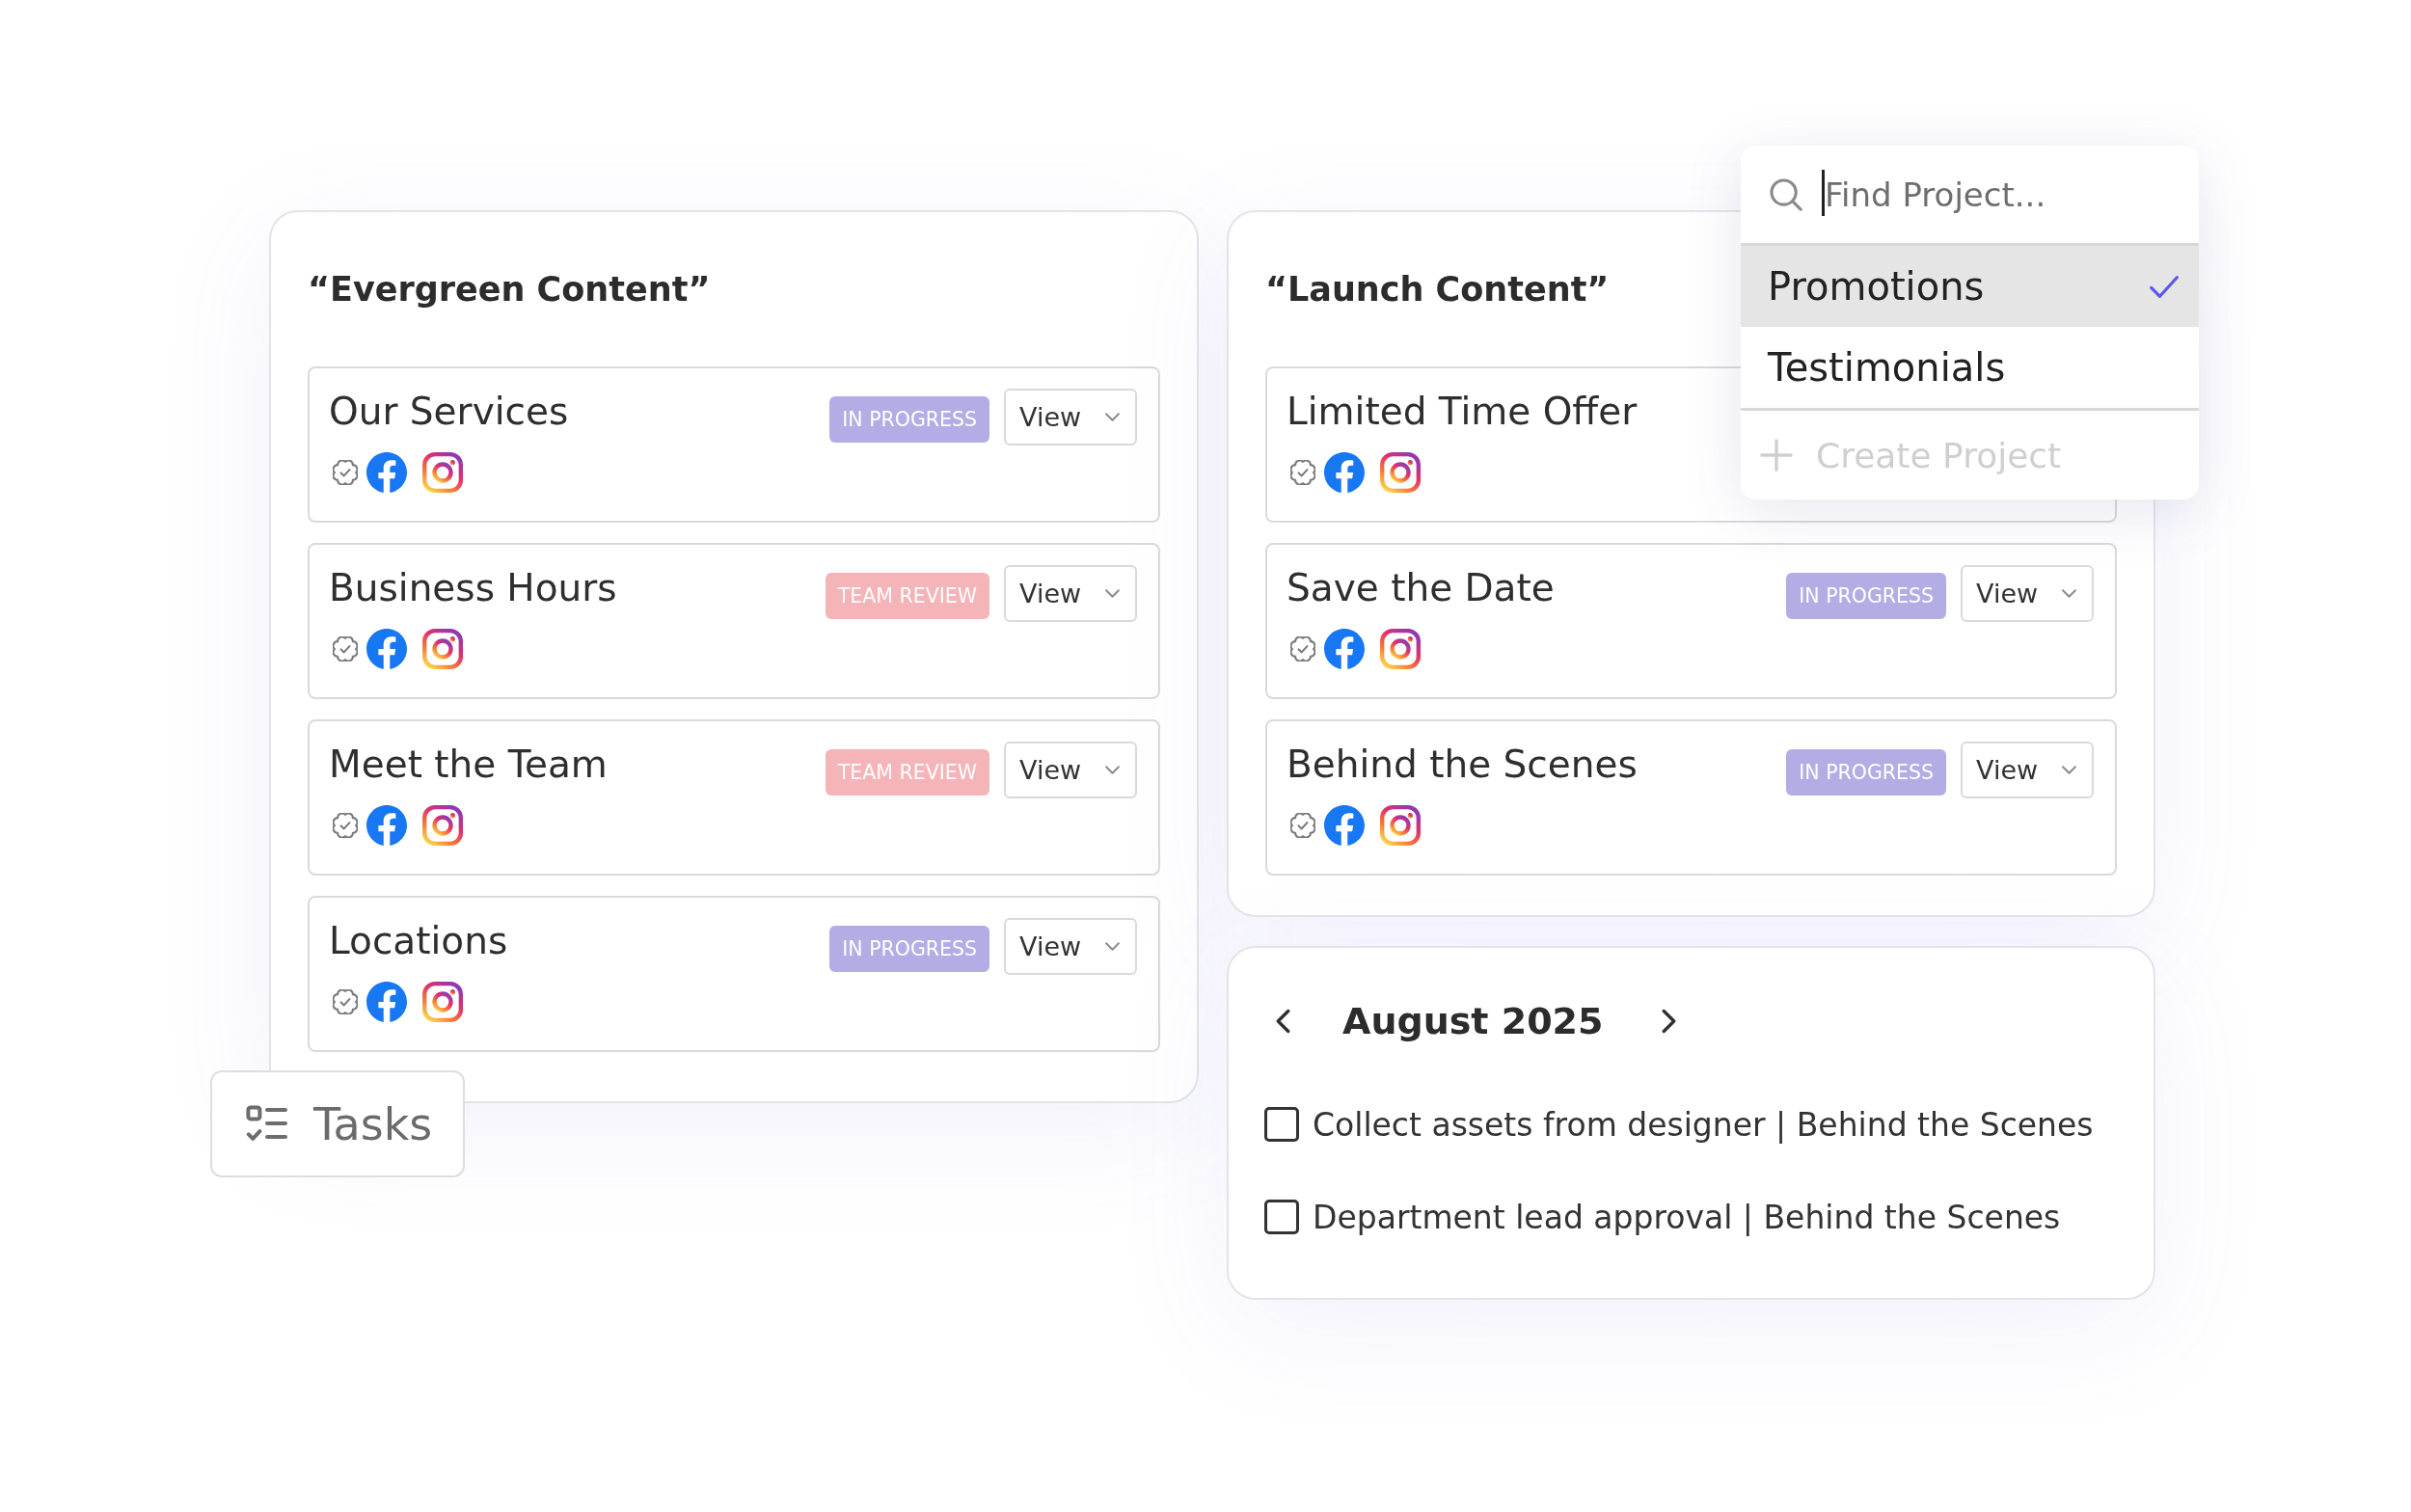 This screenshot has height=1512, width=2411. I want to click on item-title: Meet the Team, so click(469, 765).